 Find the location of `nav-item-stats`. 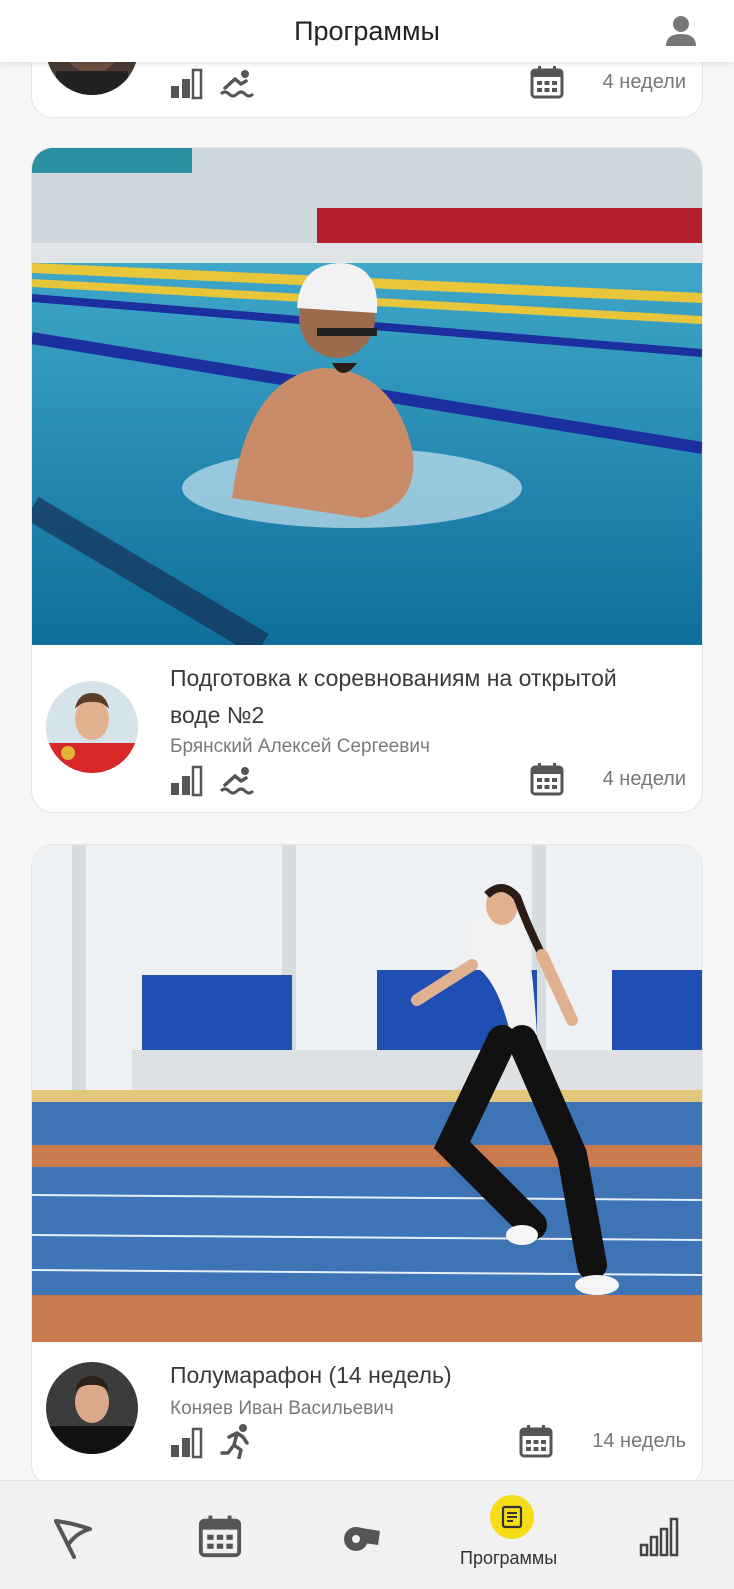

nav-item-stats is located at coordinates (659, 1535).